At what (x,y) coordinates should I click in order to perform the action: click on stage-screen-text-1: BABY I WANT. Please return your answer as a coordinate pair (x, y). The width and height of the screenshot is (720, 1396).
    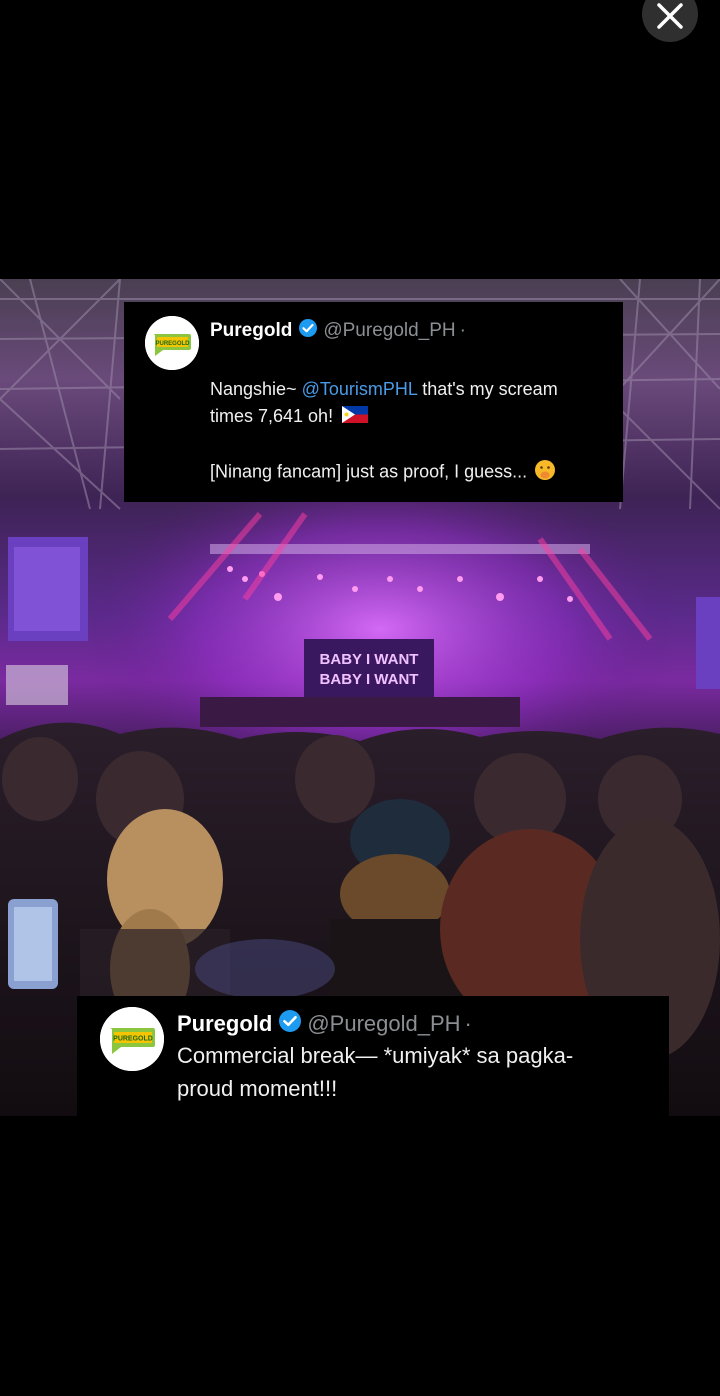
    Looking at the image, I should click on (369, 659).